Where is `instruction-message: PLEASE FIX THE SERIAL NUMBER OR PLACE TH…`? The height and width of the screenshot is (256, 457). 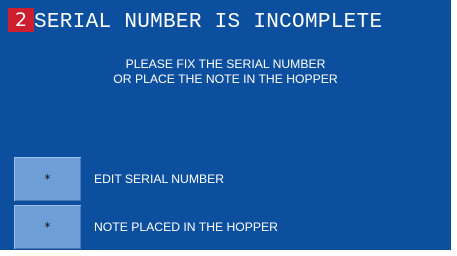 instruction-message: PLEASE FIX THE SERIAL NUMBER OR PLACE TH… is located at coordinates (225, 72).